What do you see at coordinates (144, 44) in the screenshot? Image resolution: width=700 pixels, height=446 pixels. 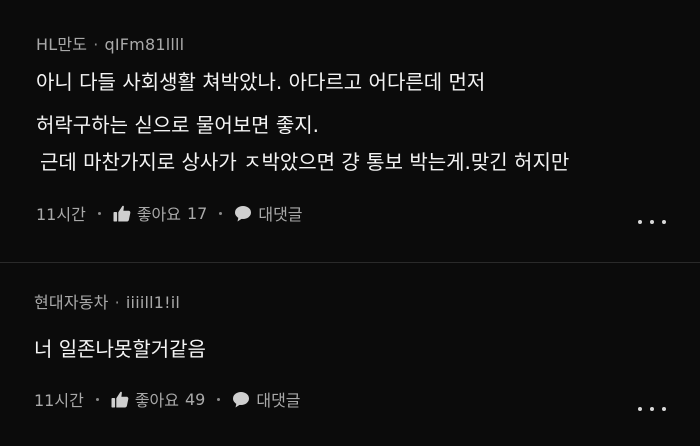 I see `author-handle: qIFm81llll` at bounding box center [144, 44].